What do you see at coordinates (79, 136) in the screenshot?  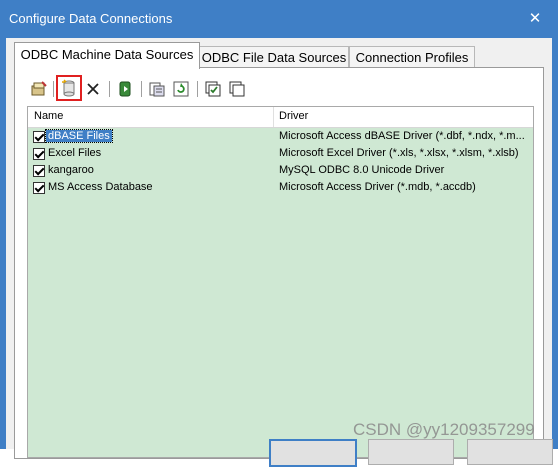 I see `row-name: dBASE Files` at bounding box center [79, 136].